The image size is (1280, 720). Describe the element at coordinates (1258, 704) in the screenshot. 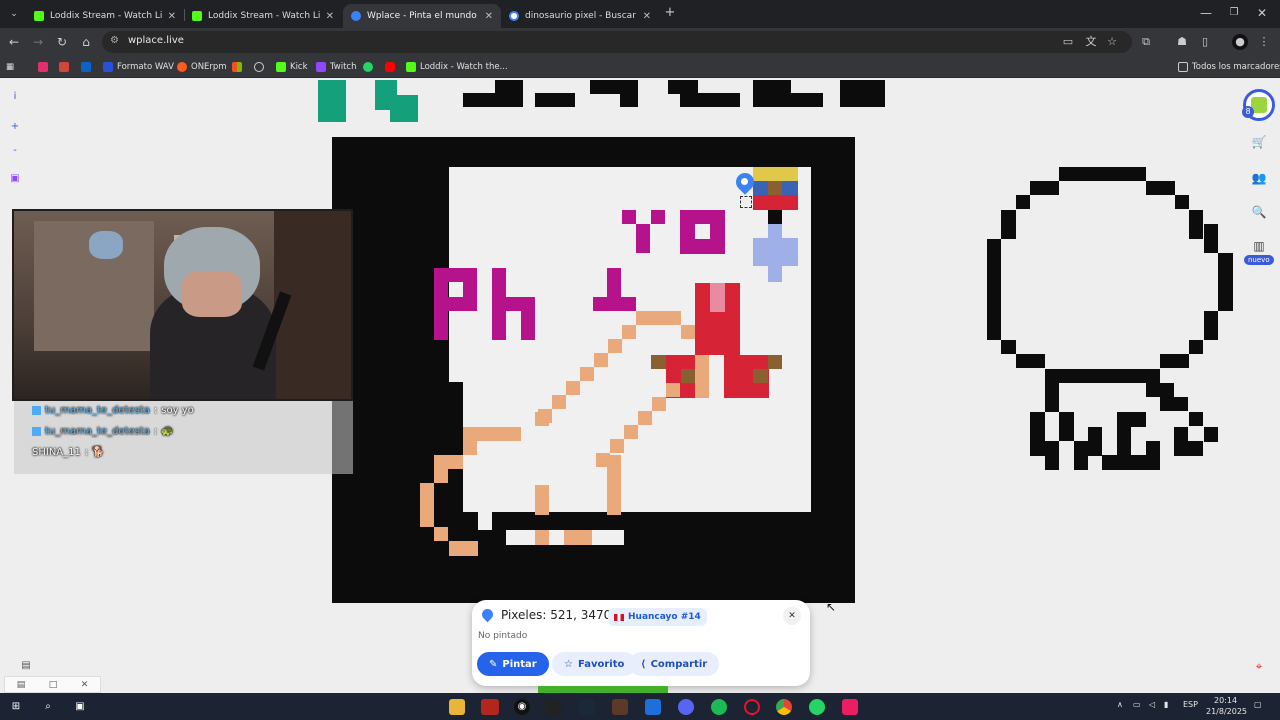

I see `notifications-icon: ▢` at that location.